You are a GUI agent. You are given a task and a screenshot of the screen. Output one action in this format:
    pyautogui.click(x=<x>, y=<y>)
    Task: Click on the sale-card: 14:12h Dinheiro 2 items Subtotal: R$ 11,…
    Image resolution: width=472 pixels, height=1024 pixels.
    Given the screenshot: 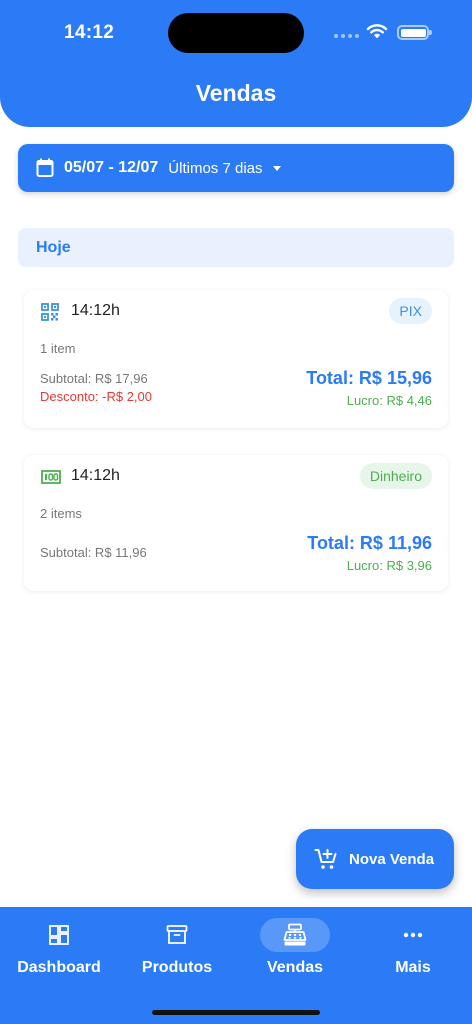 What is the action you would take?
    pyautogui.click(x=236, y=523)
    